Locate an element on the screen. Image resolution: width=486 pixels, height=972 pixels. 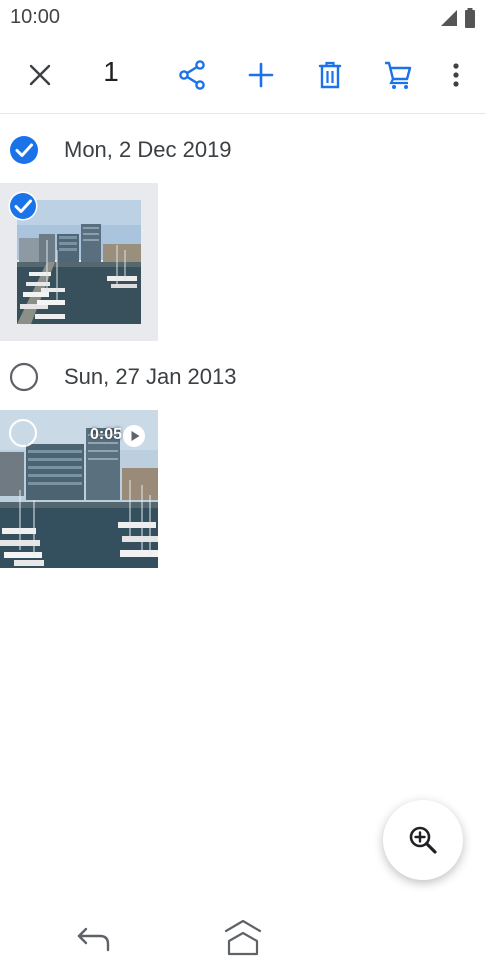
back-icon is located at coordinates (93, 939).